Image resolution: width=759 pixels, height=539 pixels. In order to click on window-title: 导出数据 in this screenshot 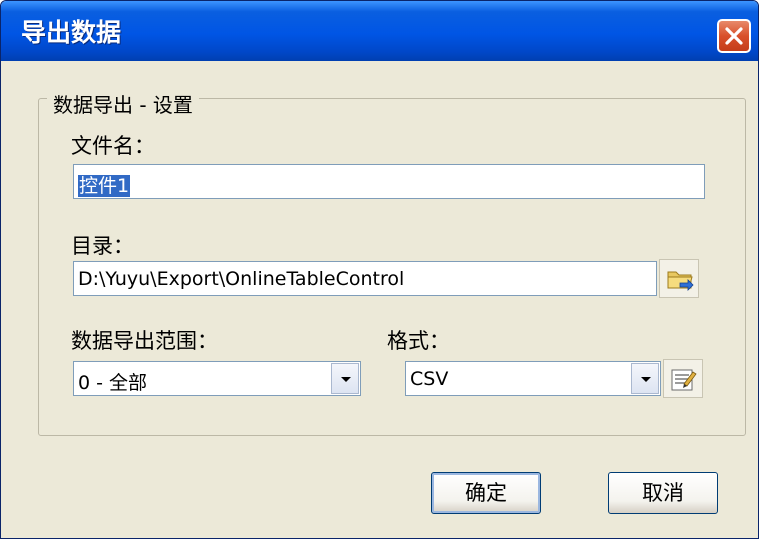, I will do `click(71, 32)`.